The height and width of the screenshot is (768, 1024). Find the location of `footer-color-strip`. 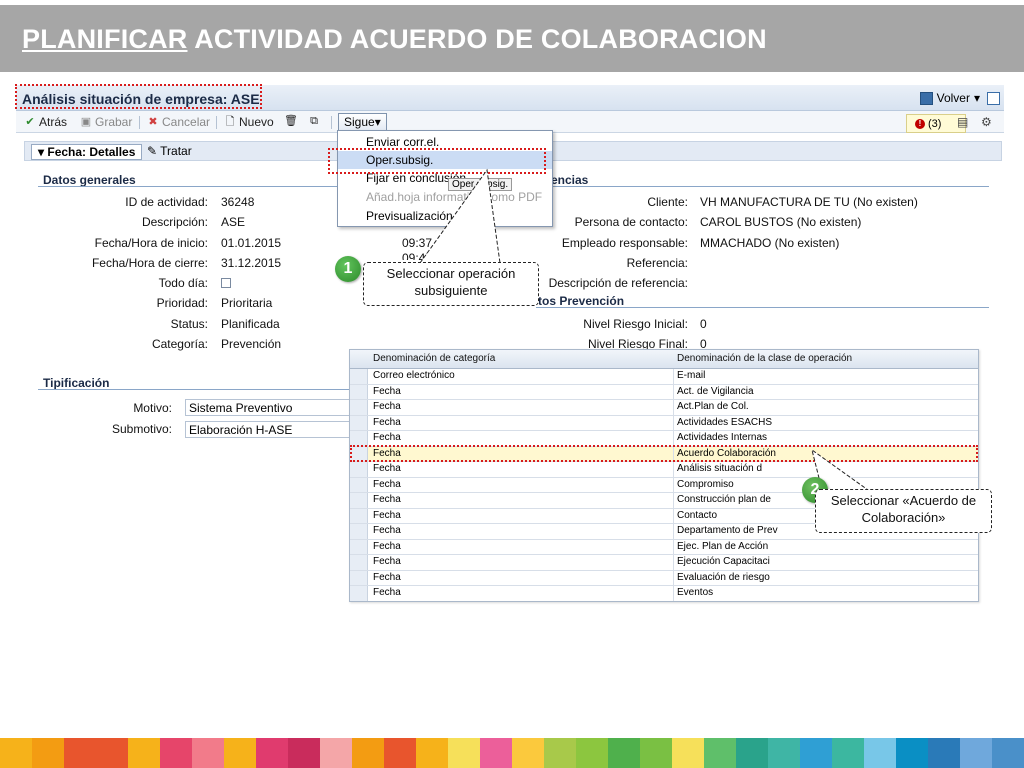

footer-color-strip is located at coordinates (512, 753).